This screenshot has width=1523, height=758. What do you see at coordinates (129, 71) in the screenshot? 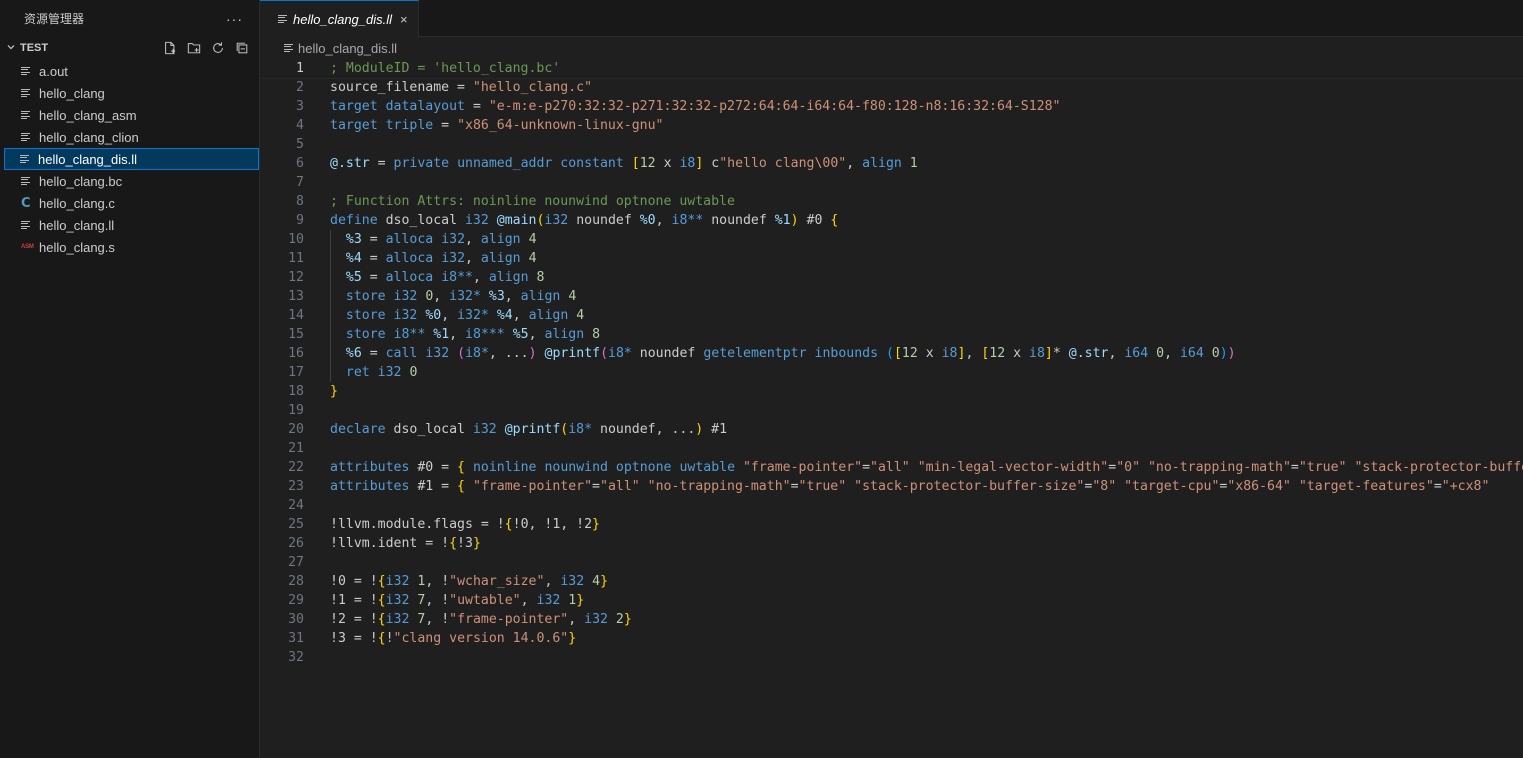
I see `file-item: a.out` at bounding box center [129, 71].